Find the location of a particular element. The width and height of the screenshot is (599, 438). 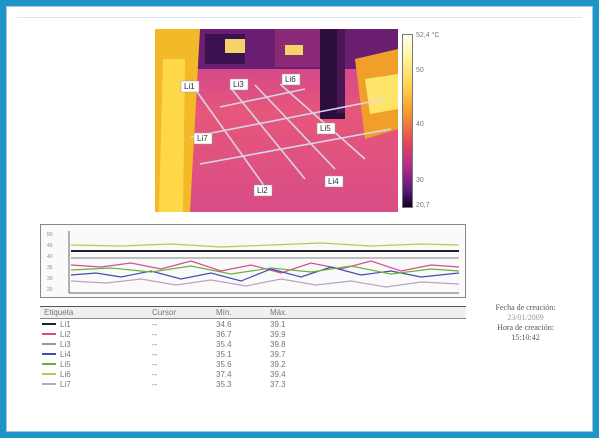

line-tag-li3-text: Li3 is located at coordinates (238, 84).